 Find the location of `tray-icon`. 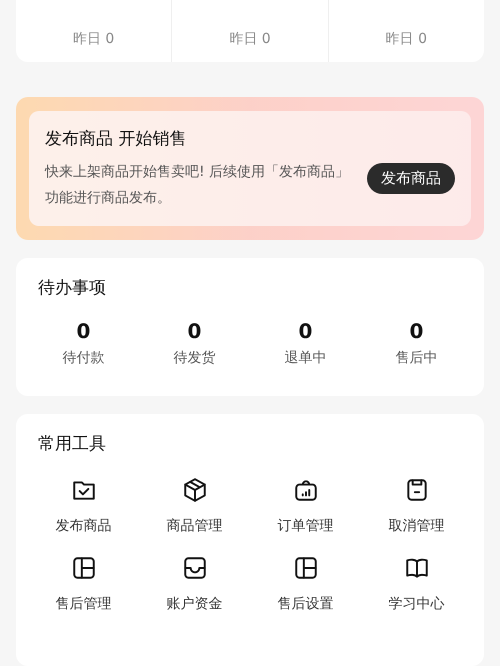

tray-icon is located at coordinates (195, 568).